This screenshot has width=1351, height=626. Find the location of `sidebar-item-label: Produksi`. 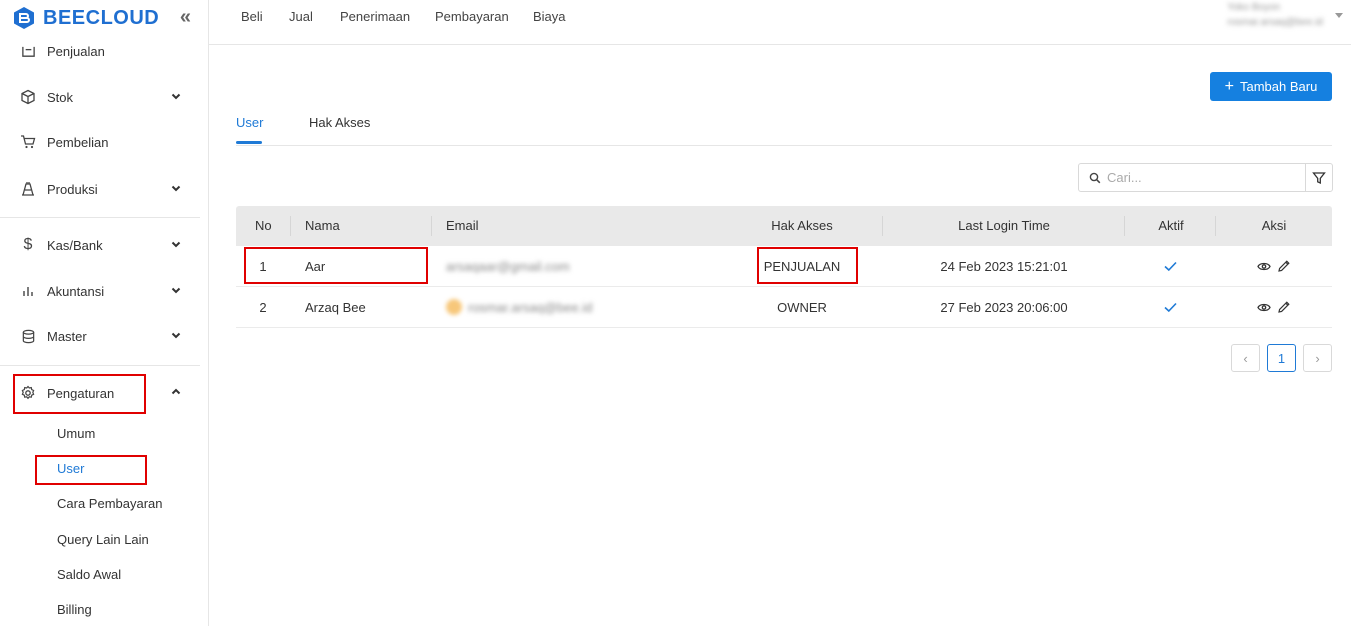

sidebar-item-label: Produksi is located at coordinates (72, 189).